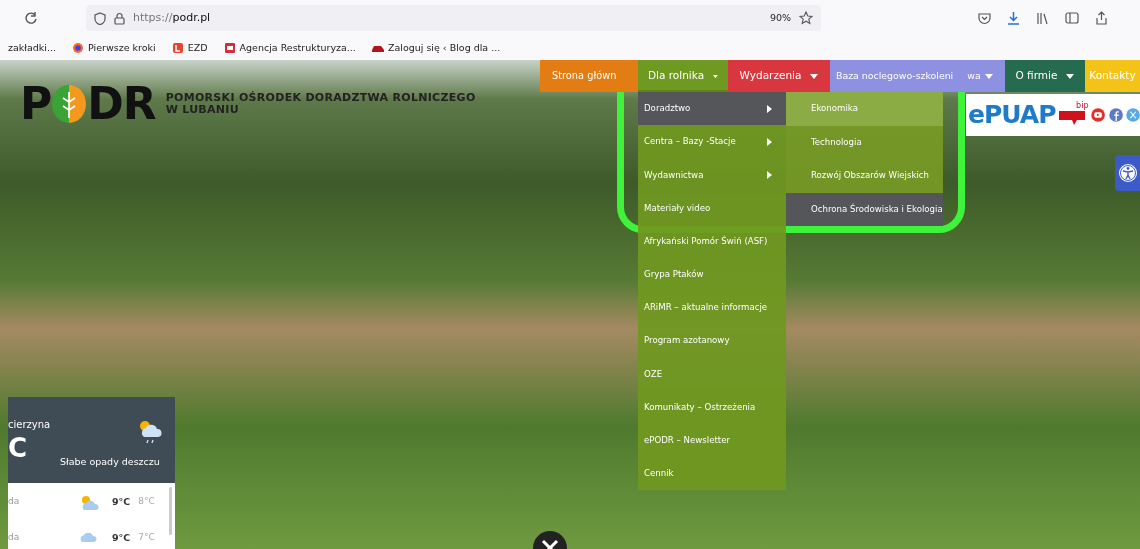  I want to click on weather-temperature: C, so click(18, 448).